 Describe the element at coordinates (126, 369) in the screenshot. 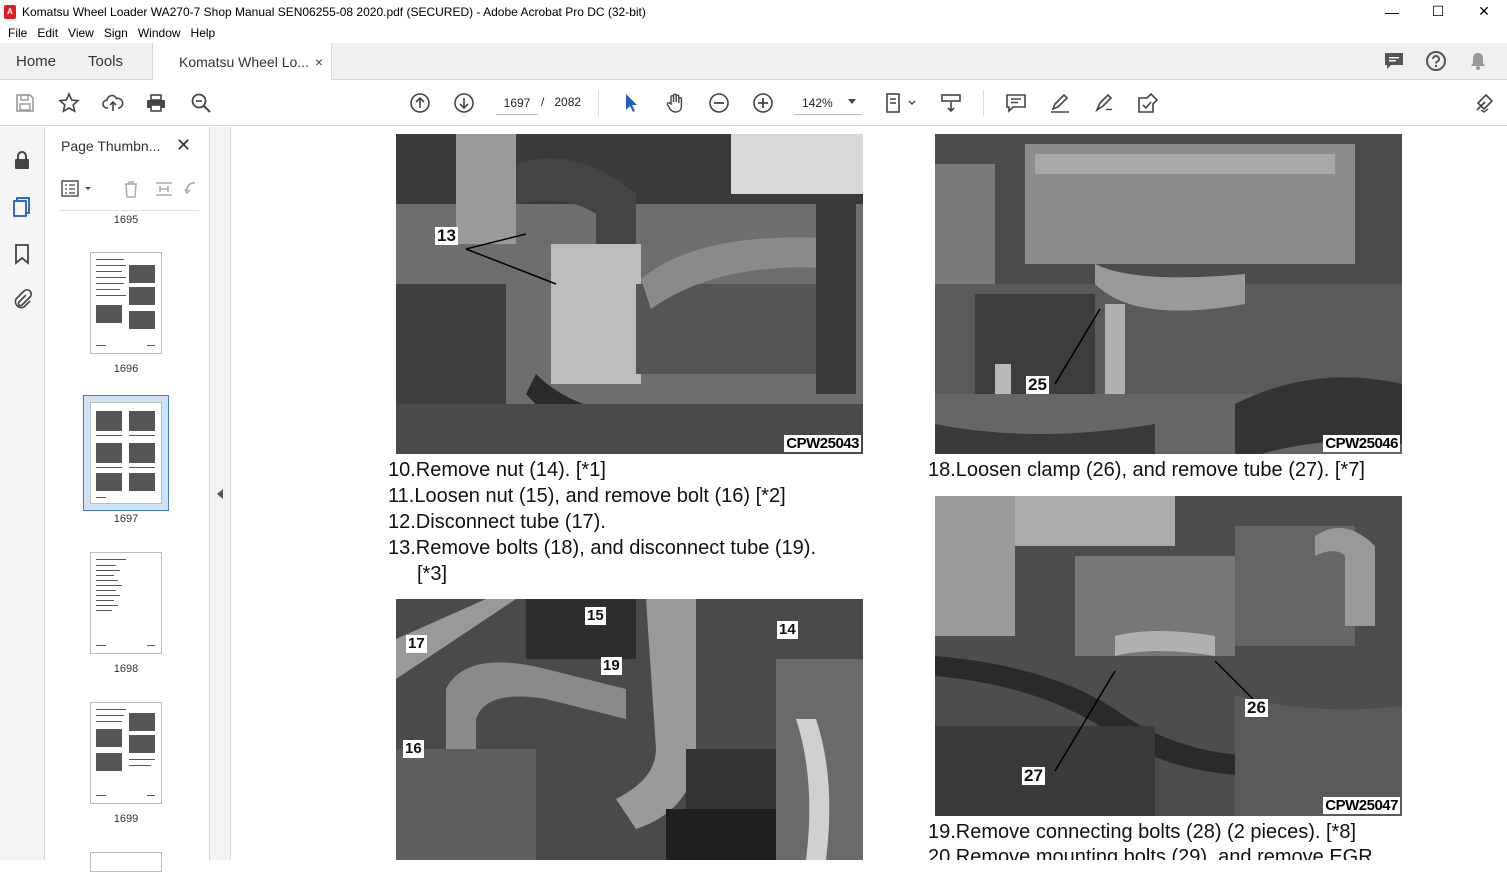

I see `thumbnail-label: 1696` at that location.